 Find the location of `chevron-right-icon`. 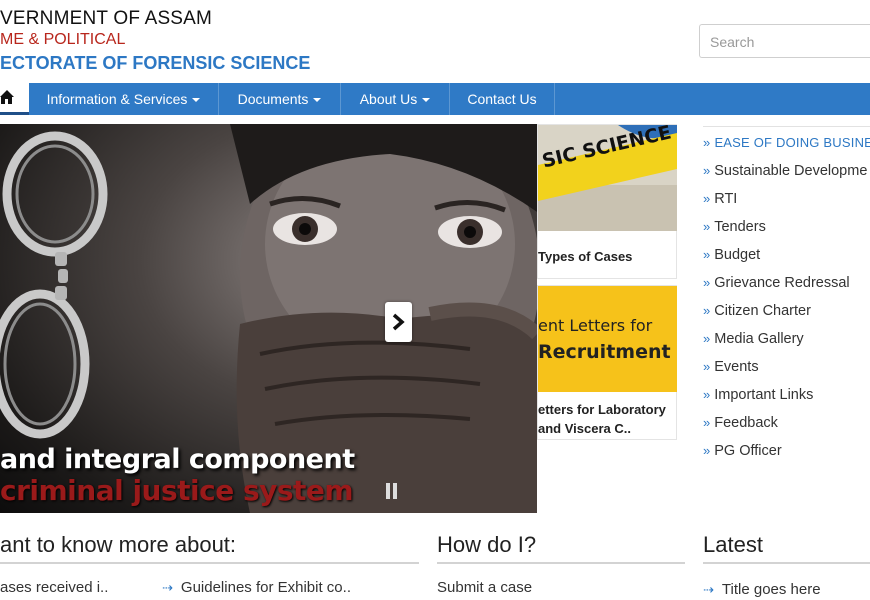

chevron-right-icon is located at coordinates (398, 322).